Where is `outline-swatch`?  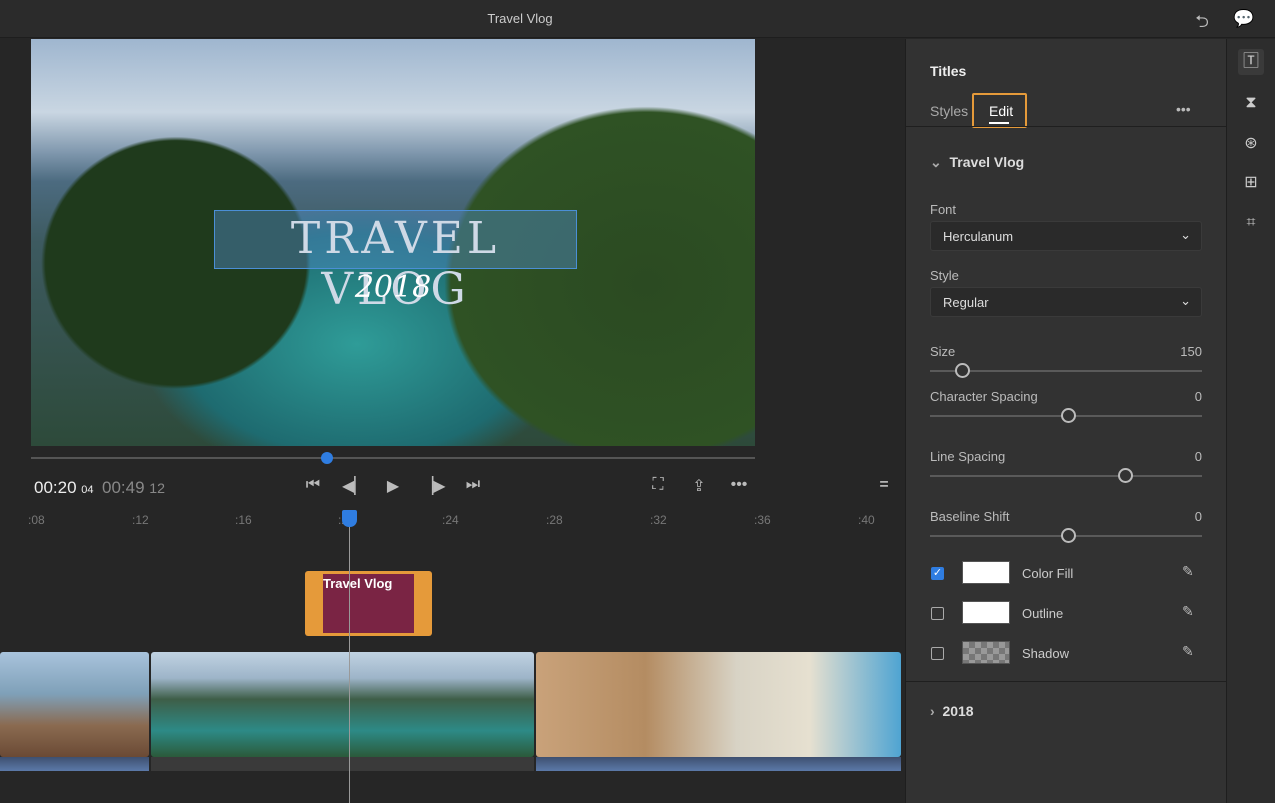
outline-swatch is located at coordinates (986, 612).